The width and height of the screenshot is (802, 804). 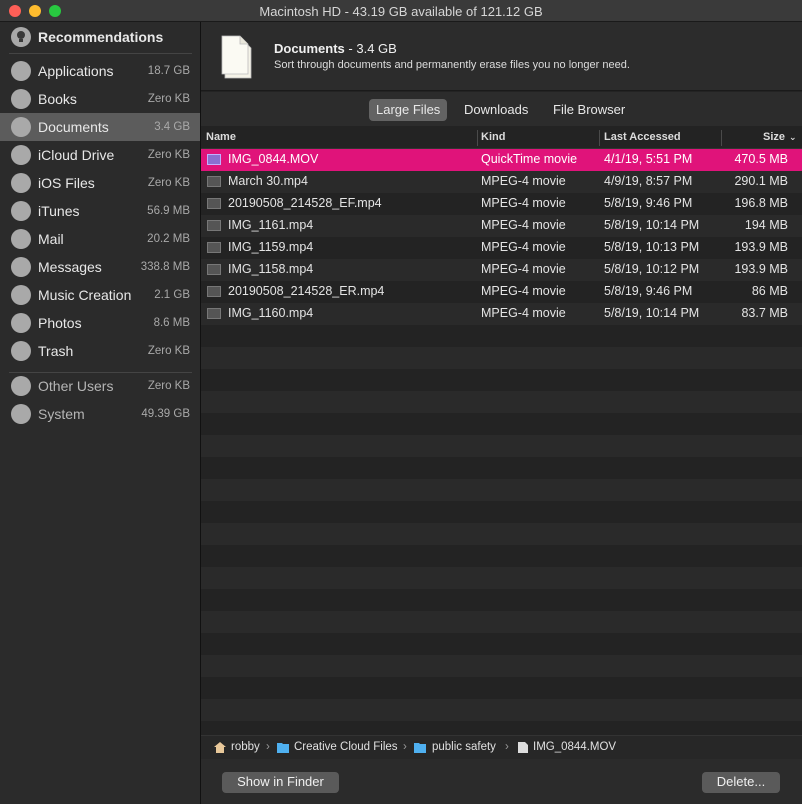 I want to click on sidebar-item-photos: Photos 8.6 MB, so click(x=100, y=323).